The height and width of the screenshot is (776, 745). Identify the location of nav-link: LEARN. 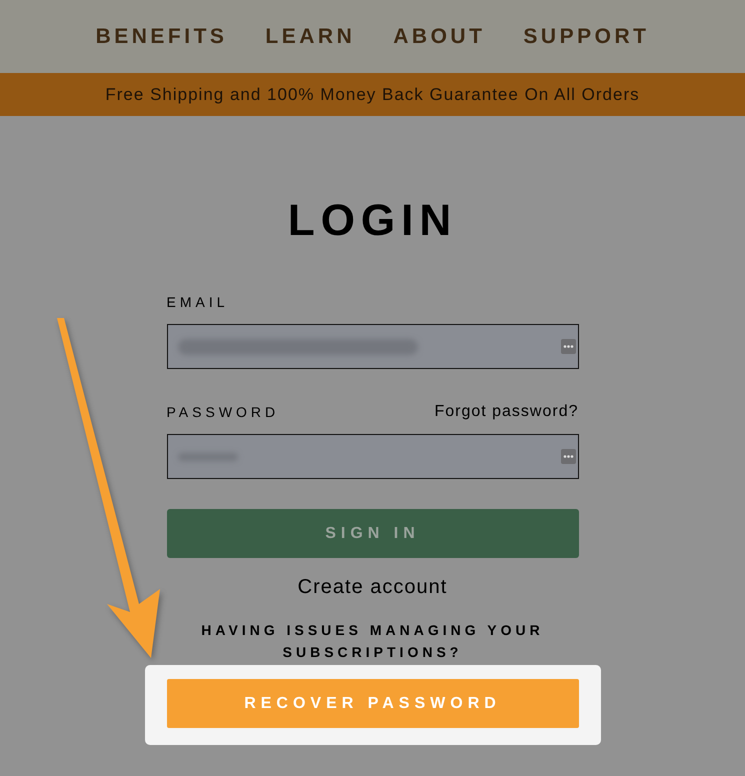
(310, 36).